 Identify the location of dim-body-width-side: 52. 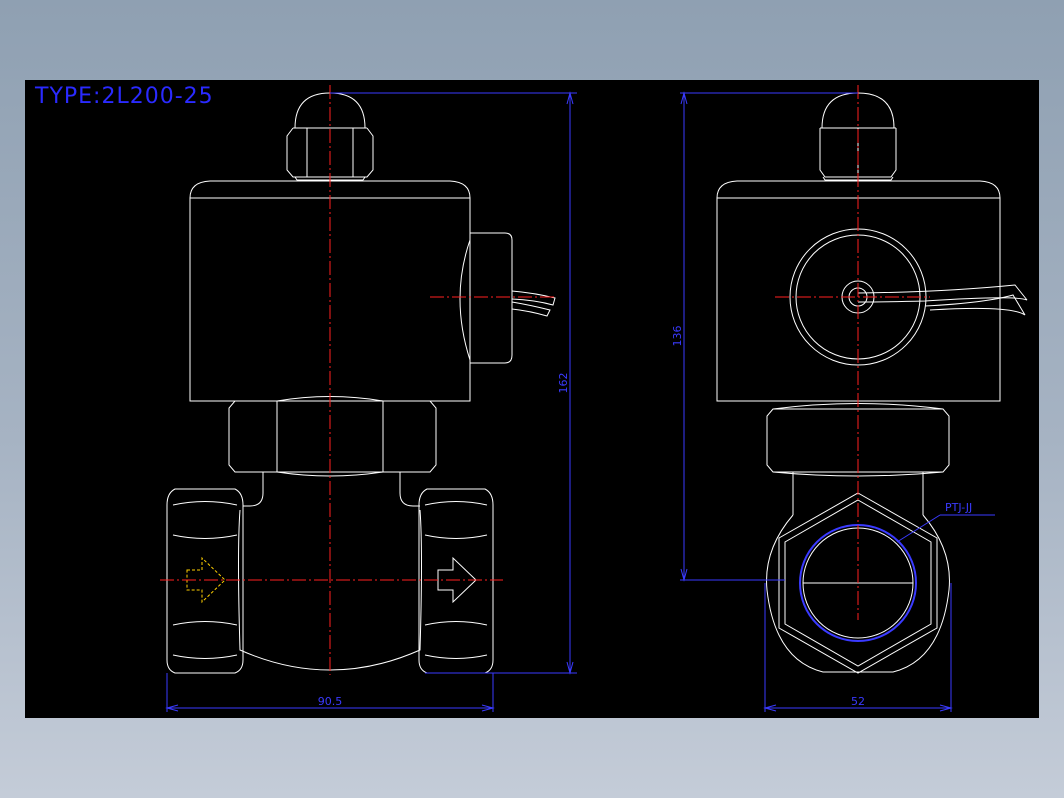
(858, 701).